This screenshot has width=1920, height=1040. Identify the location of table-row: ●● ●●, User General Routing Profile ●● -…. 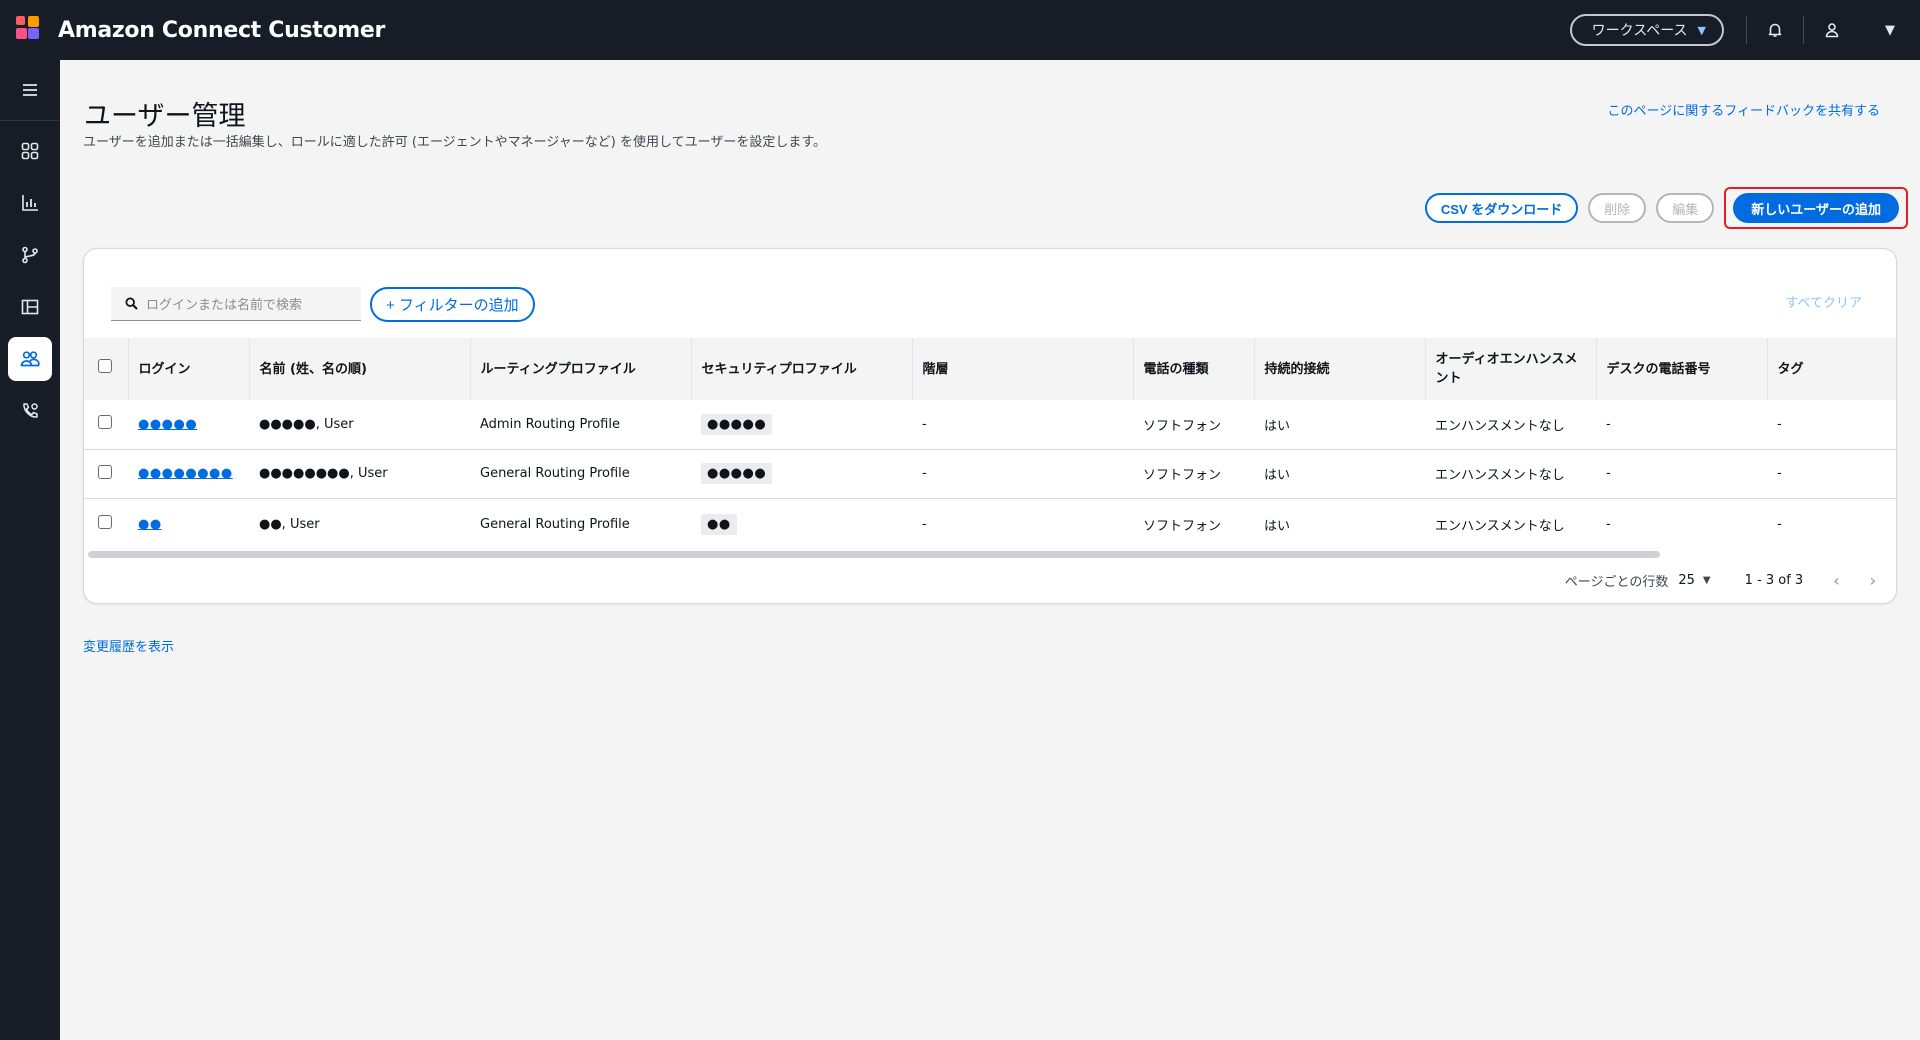
(990, 524).